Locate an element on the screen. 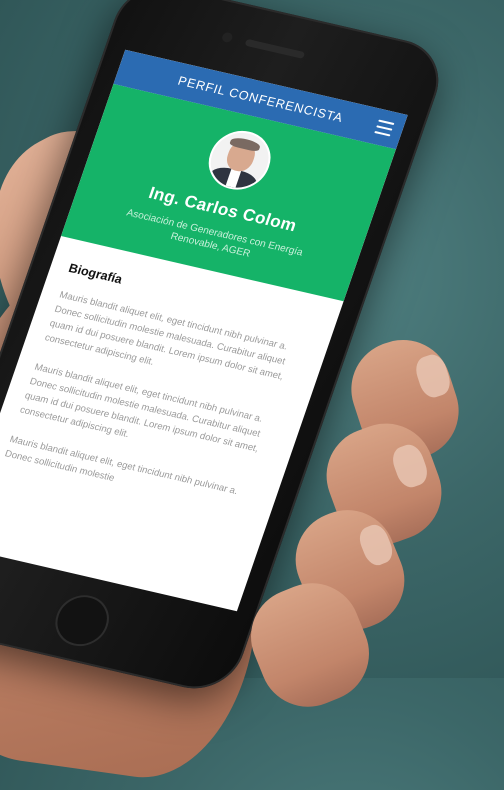  hamburger-menu-icon is located at coordinates (384, 128).